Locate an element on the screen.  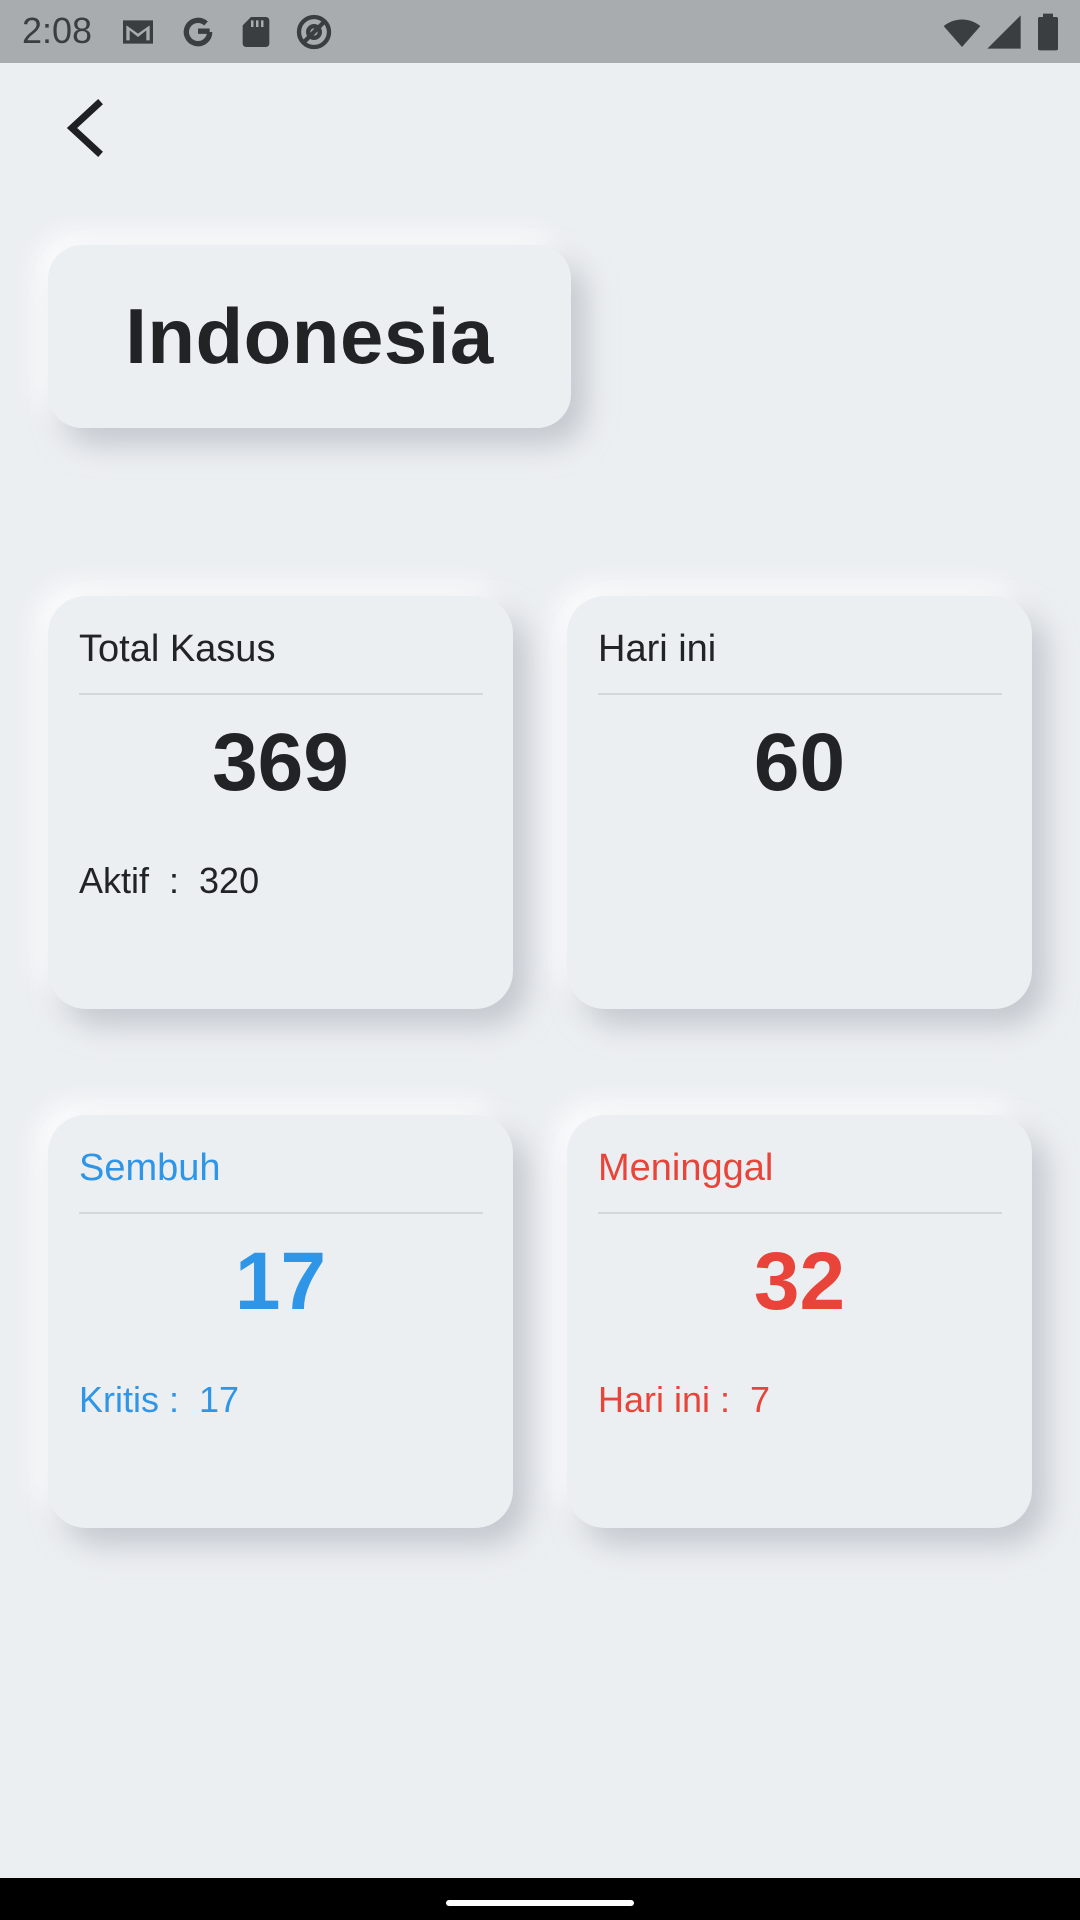
back-button is located at coordinates (88, 128).